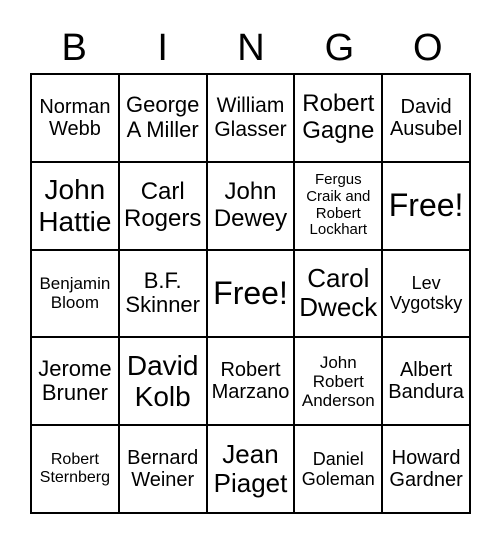 Image resolution: width=500 pixels, height=544 pixels. Describe the element at coordinates (250, 381) in the screenshot. I see `bingo-cell: Robert Marzano` at that location.